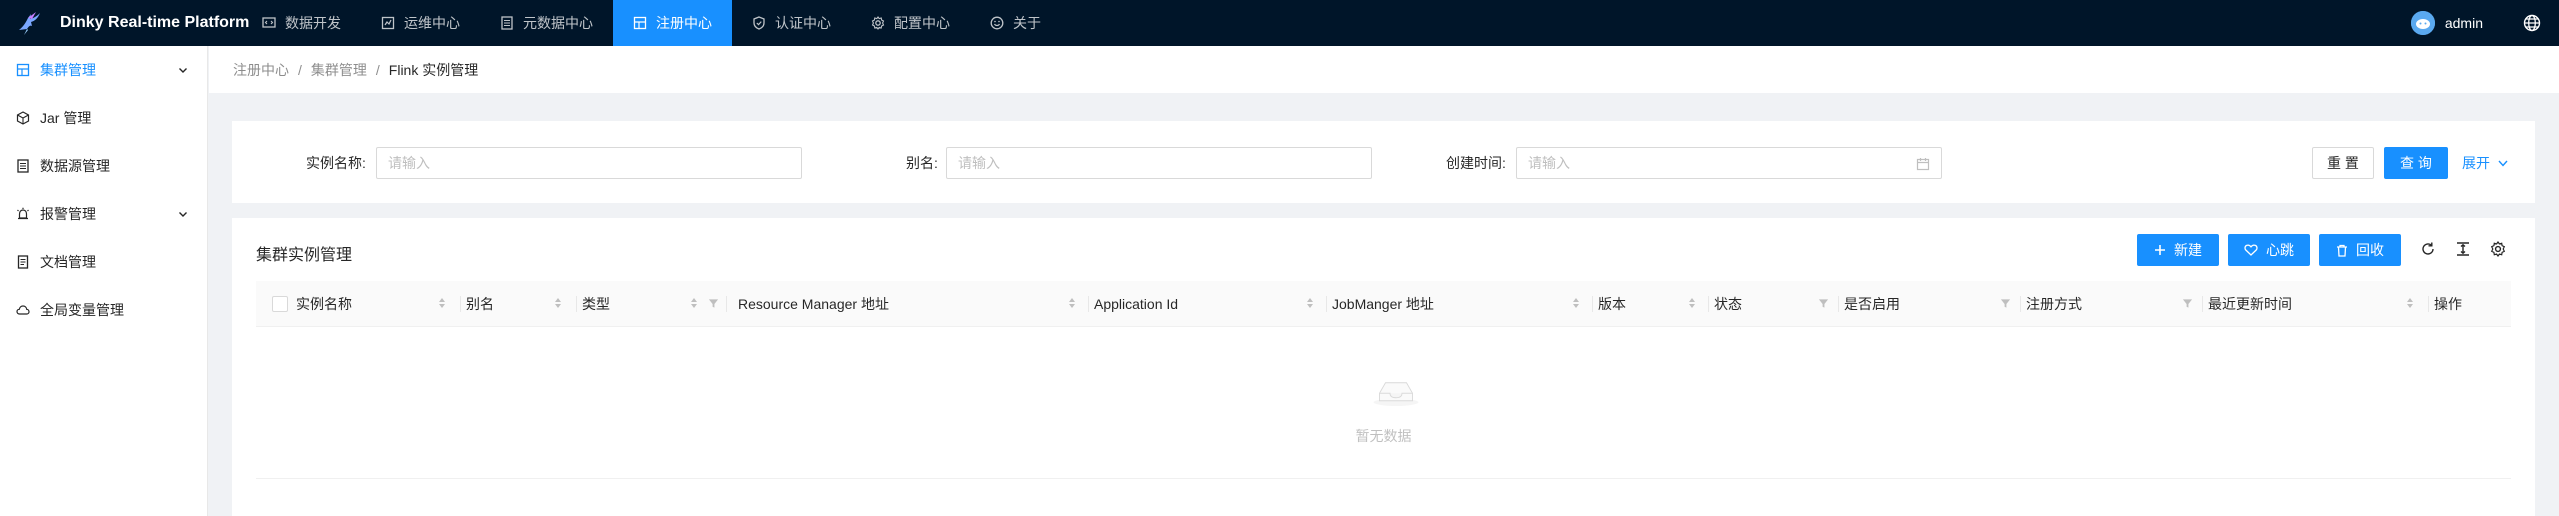  I want to click on sidebar-item-jar: Jar 管理, so click(103, 118).